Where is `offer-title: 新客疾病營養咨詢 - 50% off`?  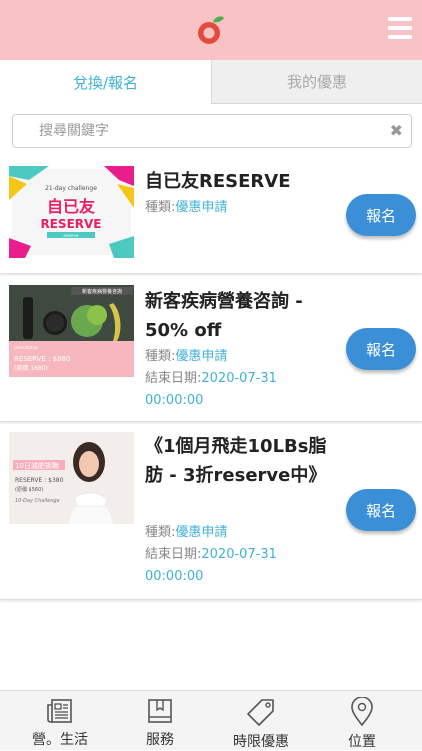
offer-title: 新客疾病營養咨詢 - 50% off is located at coordinates (224, 316).